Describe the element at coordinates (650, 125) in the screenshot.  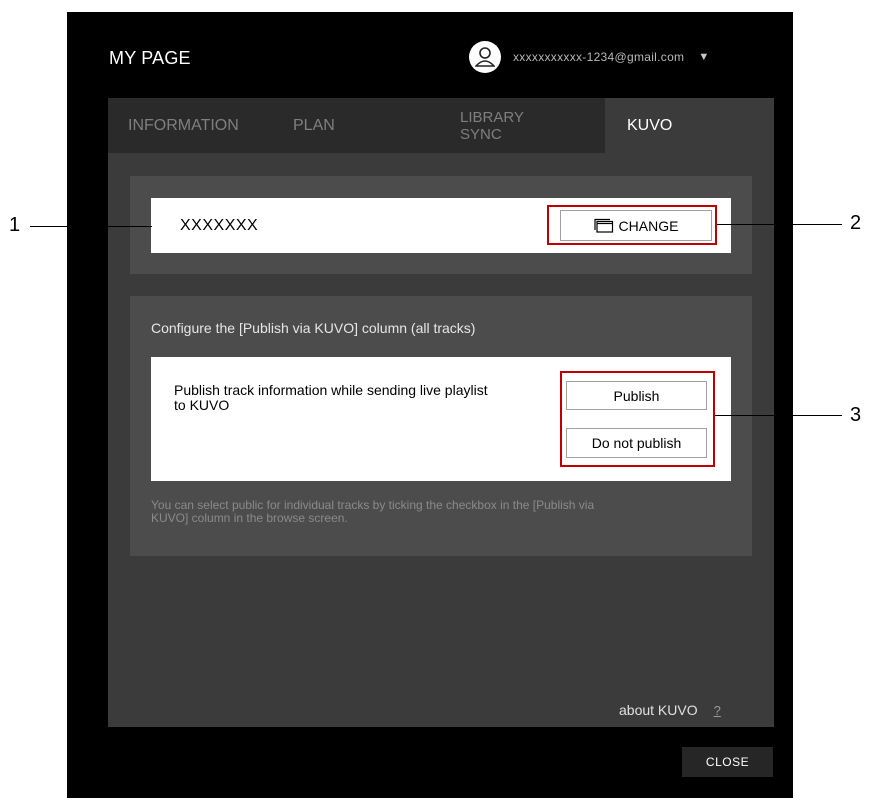
I see `tab-label: KUVO` at that location.